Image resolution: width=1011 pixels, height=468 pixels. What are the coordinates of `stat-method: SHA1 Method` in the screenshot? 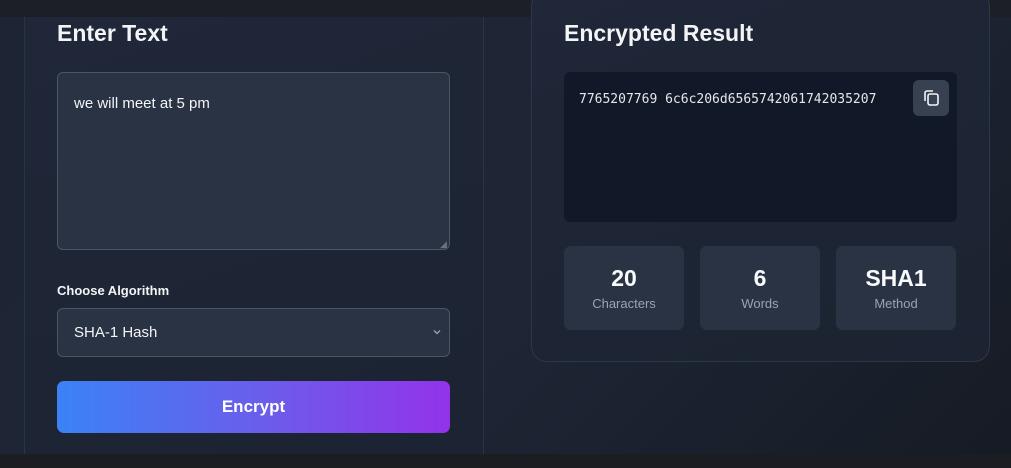 It's located at (896, 288).